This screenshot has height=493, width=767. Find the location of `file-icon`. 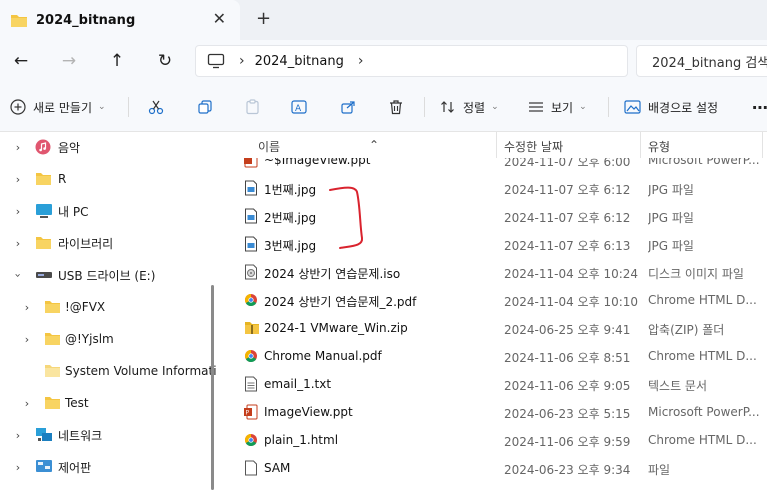

file-icon is located at coordinates (251, 468).